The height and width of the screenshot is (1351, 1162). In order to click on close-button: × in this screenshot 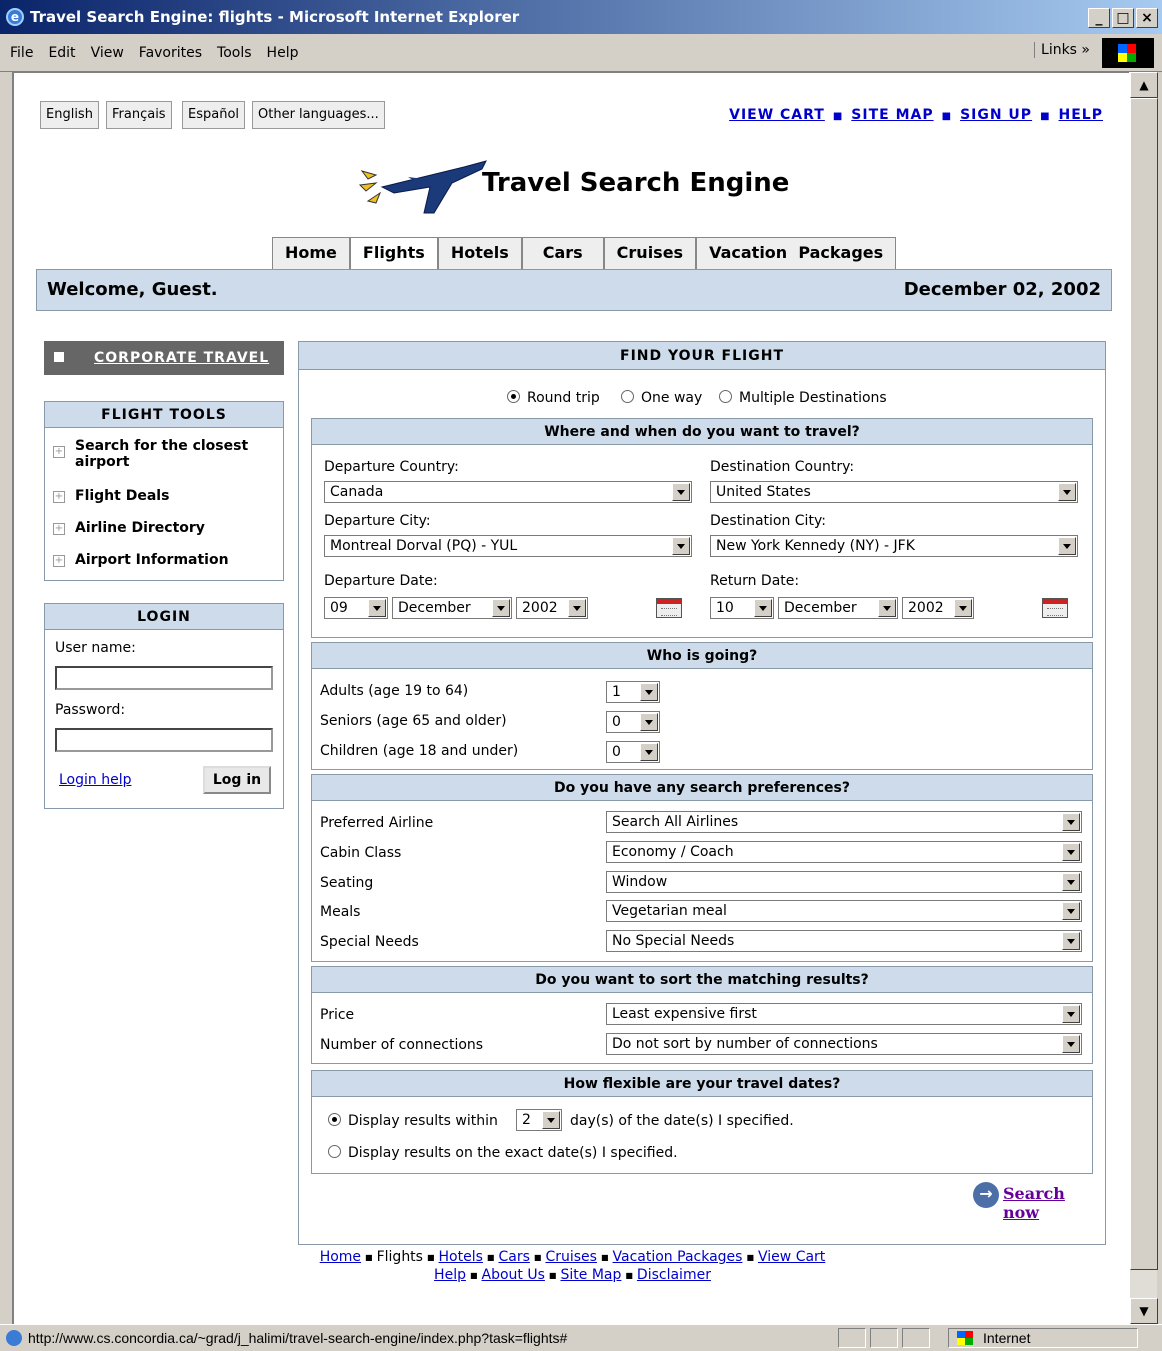, I will do `click(1147, 18)`.